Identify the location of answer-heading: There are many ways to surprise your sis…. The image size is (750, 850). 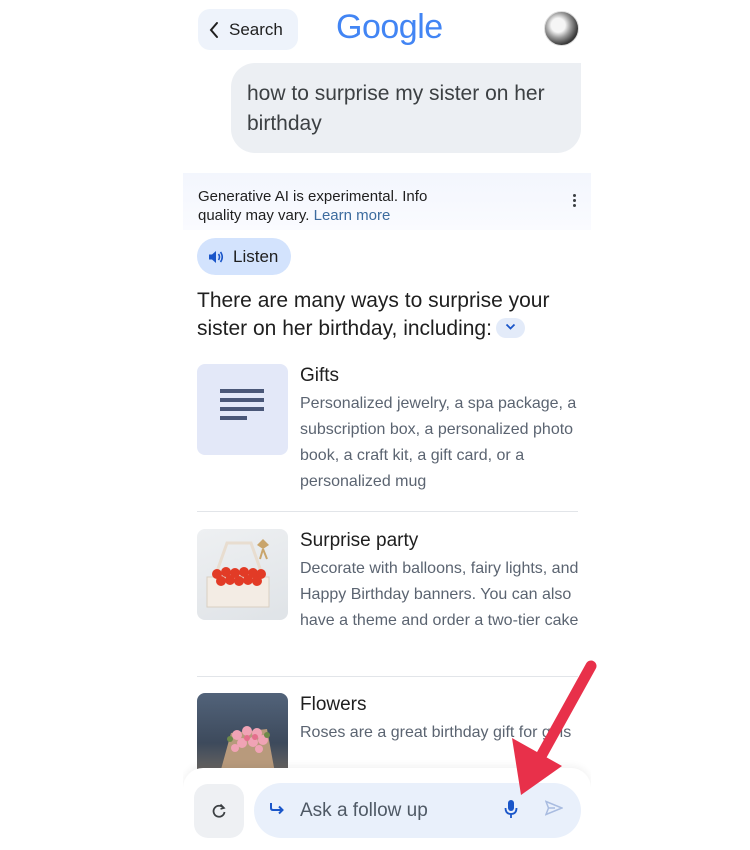
(389, 315).